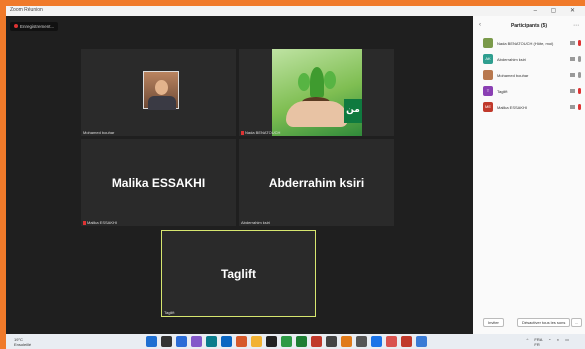 This screenshot has height=349, width=585. Describe the element at coordinates (532, 107) in the screenshot. I see `participant-item: ME Malika ESSAKHI` at that location.